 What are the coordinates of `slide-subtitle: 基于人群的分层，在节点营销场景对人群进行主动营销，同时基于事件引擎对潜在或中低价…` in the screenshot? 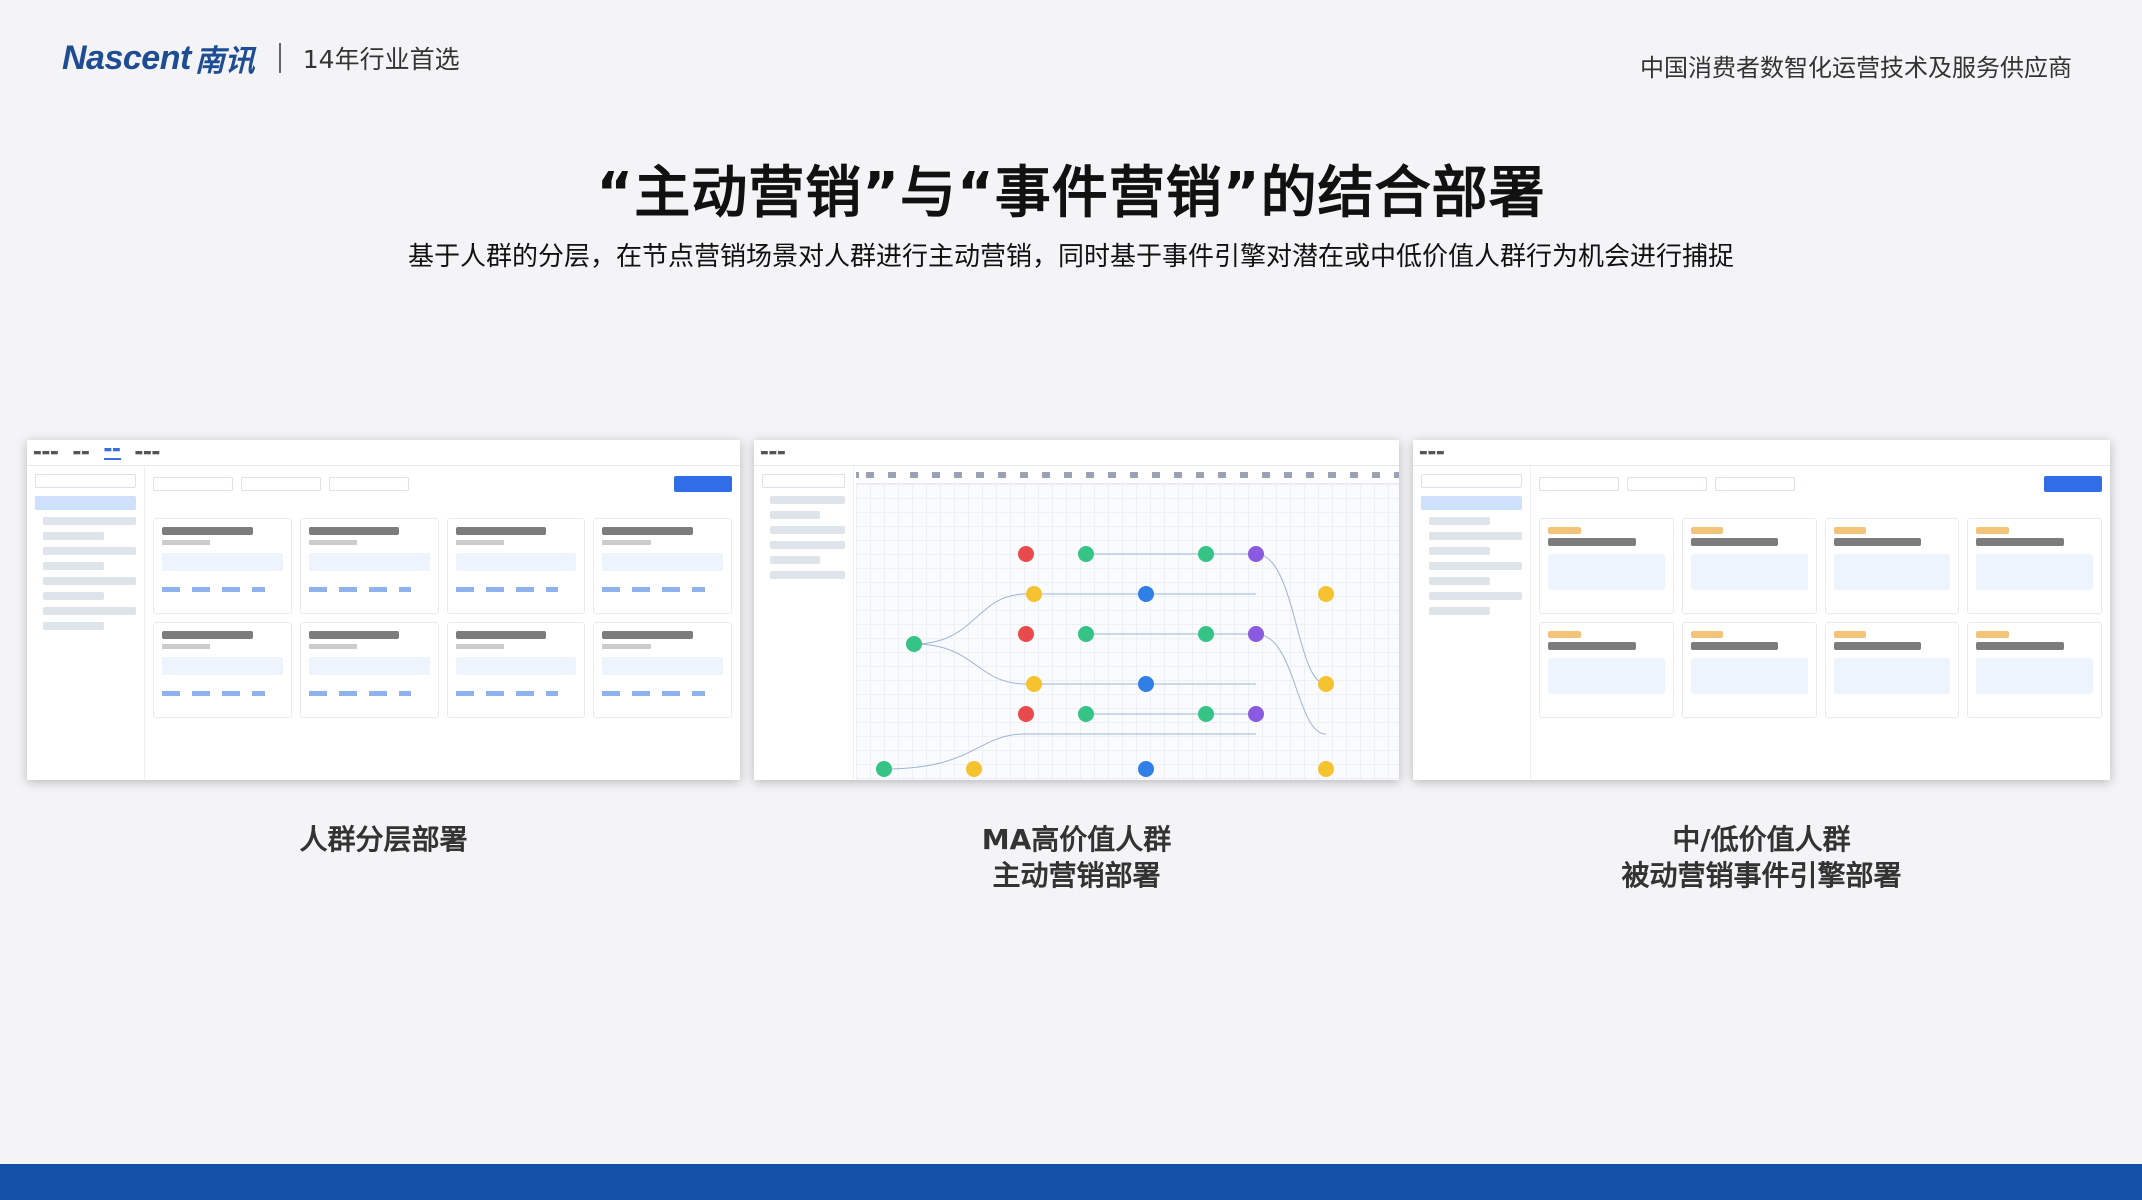 It's located at (1070, 257).